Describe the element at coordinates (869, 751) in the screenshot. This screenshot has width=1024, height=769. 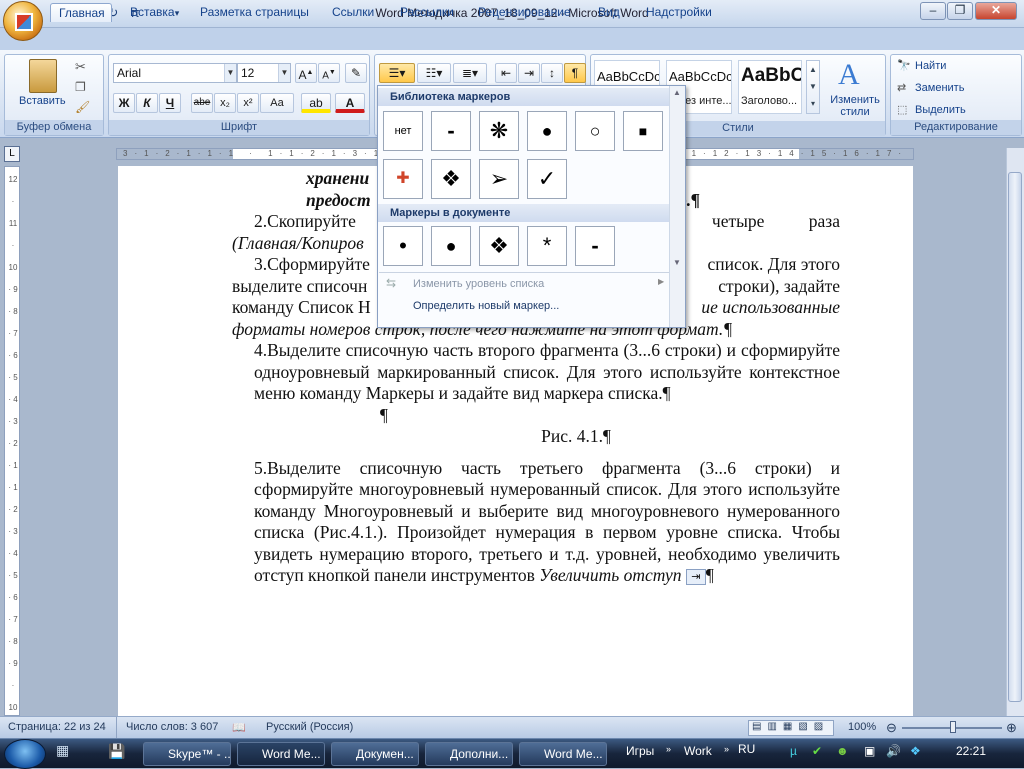
I see `network-icon: ▣` at that location.